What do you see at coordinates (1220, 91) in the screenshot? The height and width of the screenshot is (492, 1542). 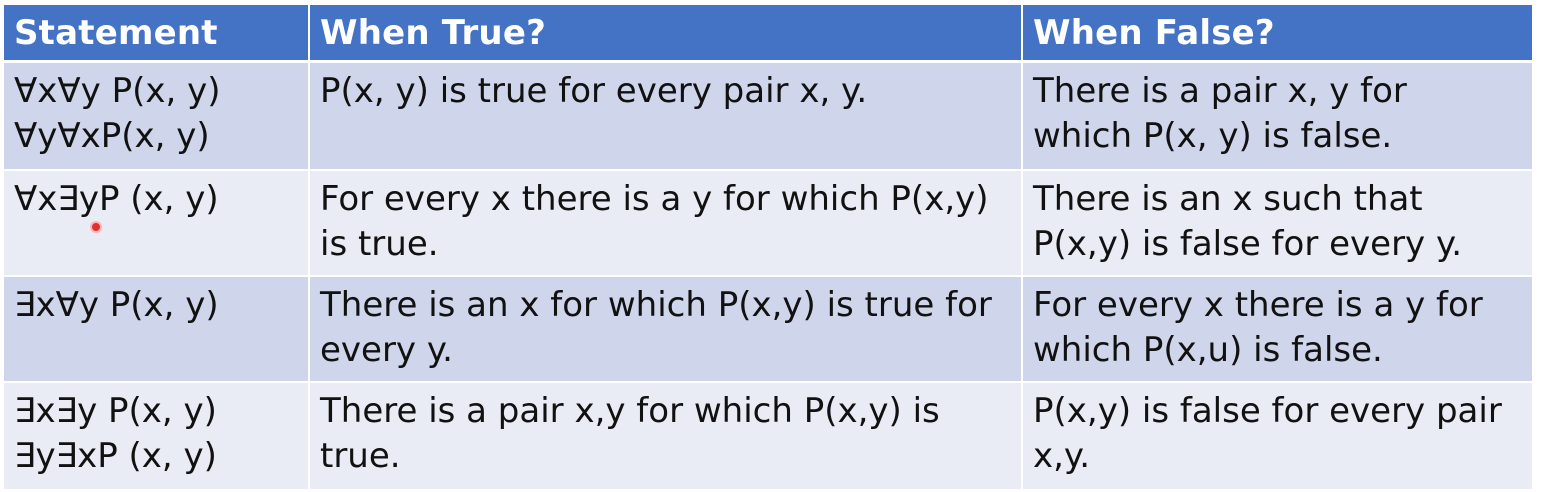 I see `when-false-line: There is a pair x, y for` at bounding box center [1220, 91].